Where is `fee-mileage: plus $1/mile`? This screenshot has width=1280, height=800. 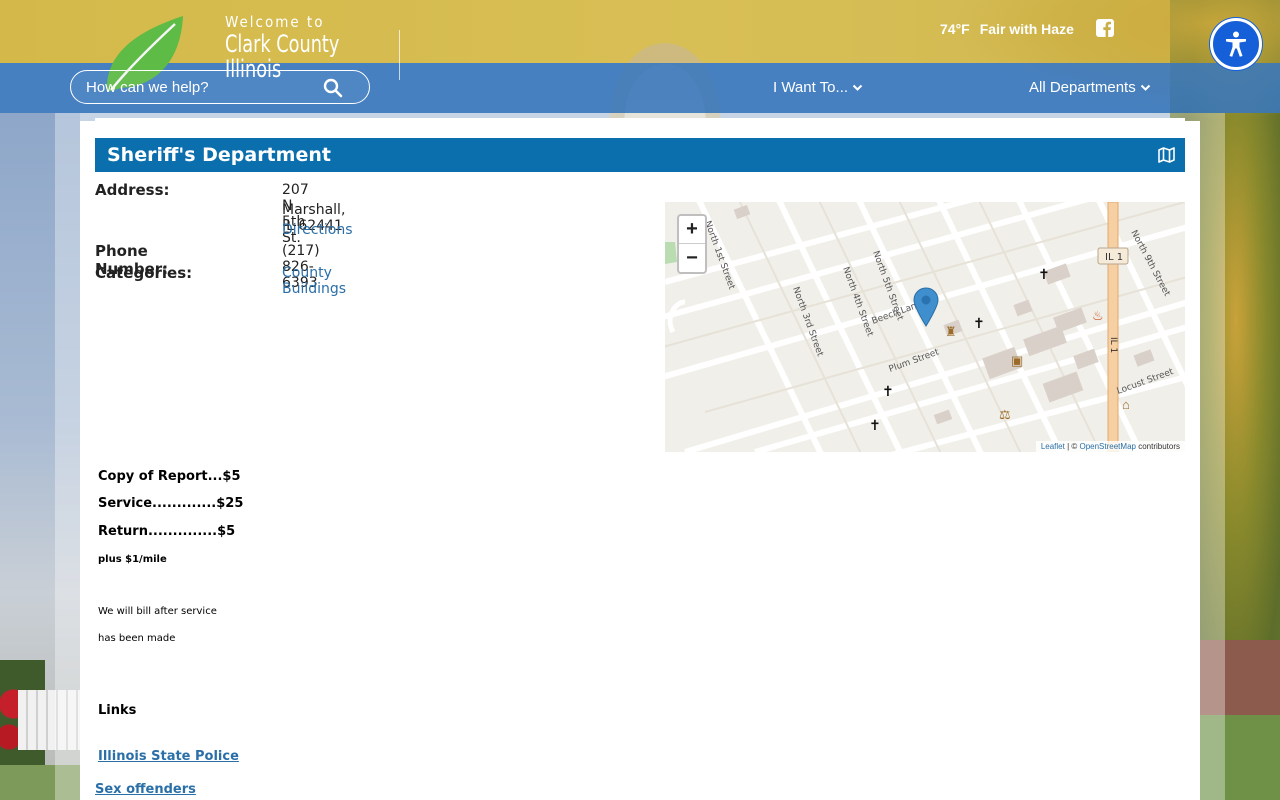 fee-mileage: plus $1/mile is located at coordinates (132, 559).